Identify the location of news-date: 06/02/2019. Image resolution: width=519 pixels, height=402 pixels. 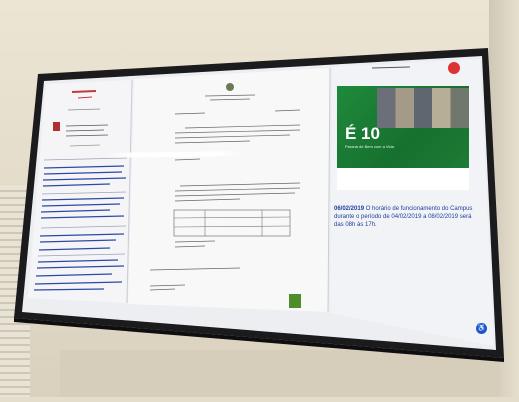
(349, 209).